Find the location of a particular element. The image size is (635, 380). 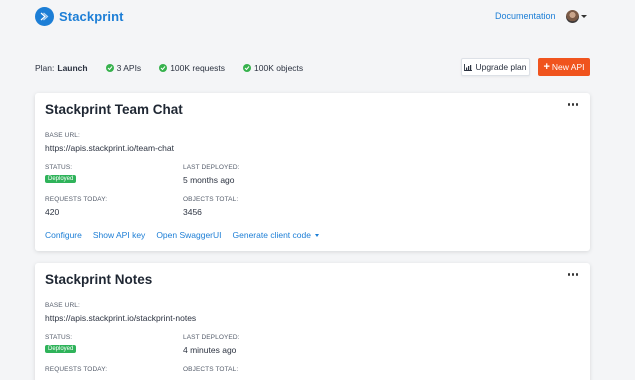

generate-client-code-dropdown: Generate client code is located at coordinates (276, 235).